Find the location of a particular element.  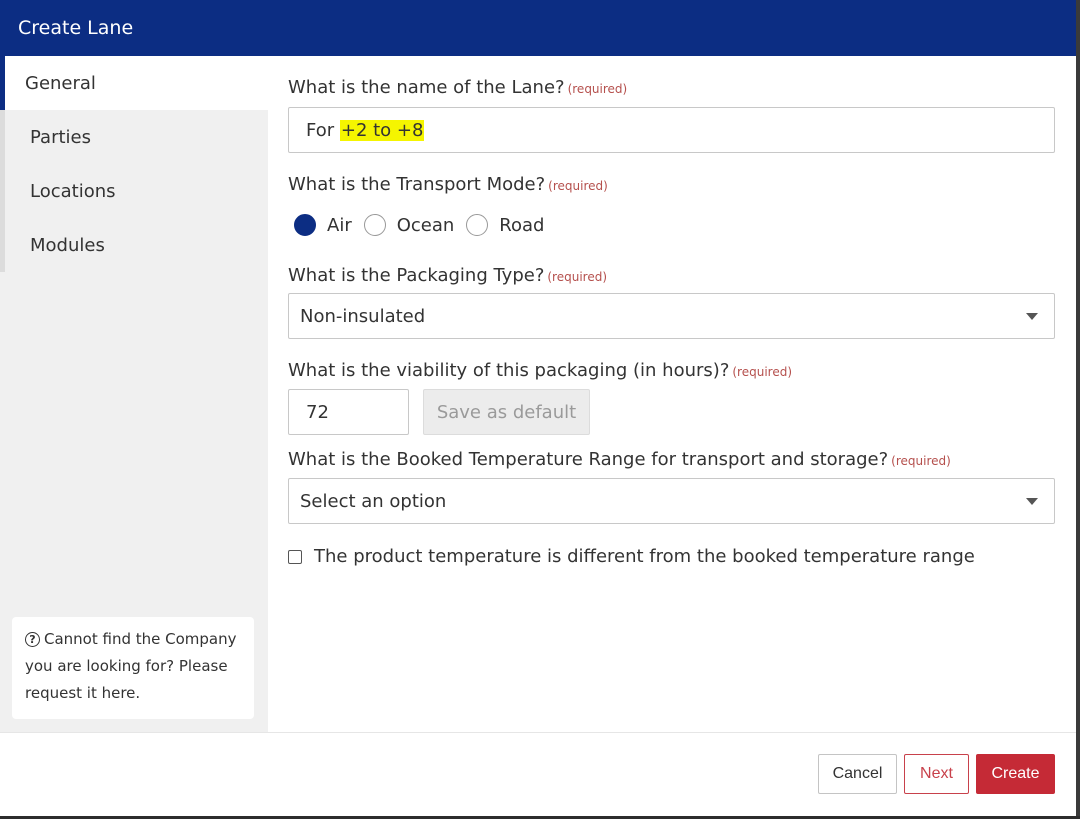

question-text: What is the Transport Mode? is located at coordinates (417, 184).